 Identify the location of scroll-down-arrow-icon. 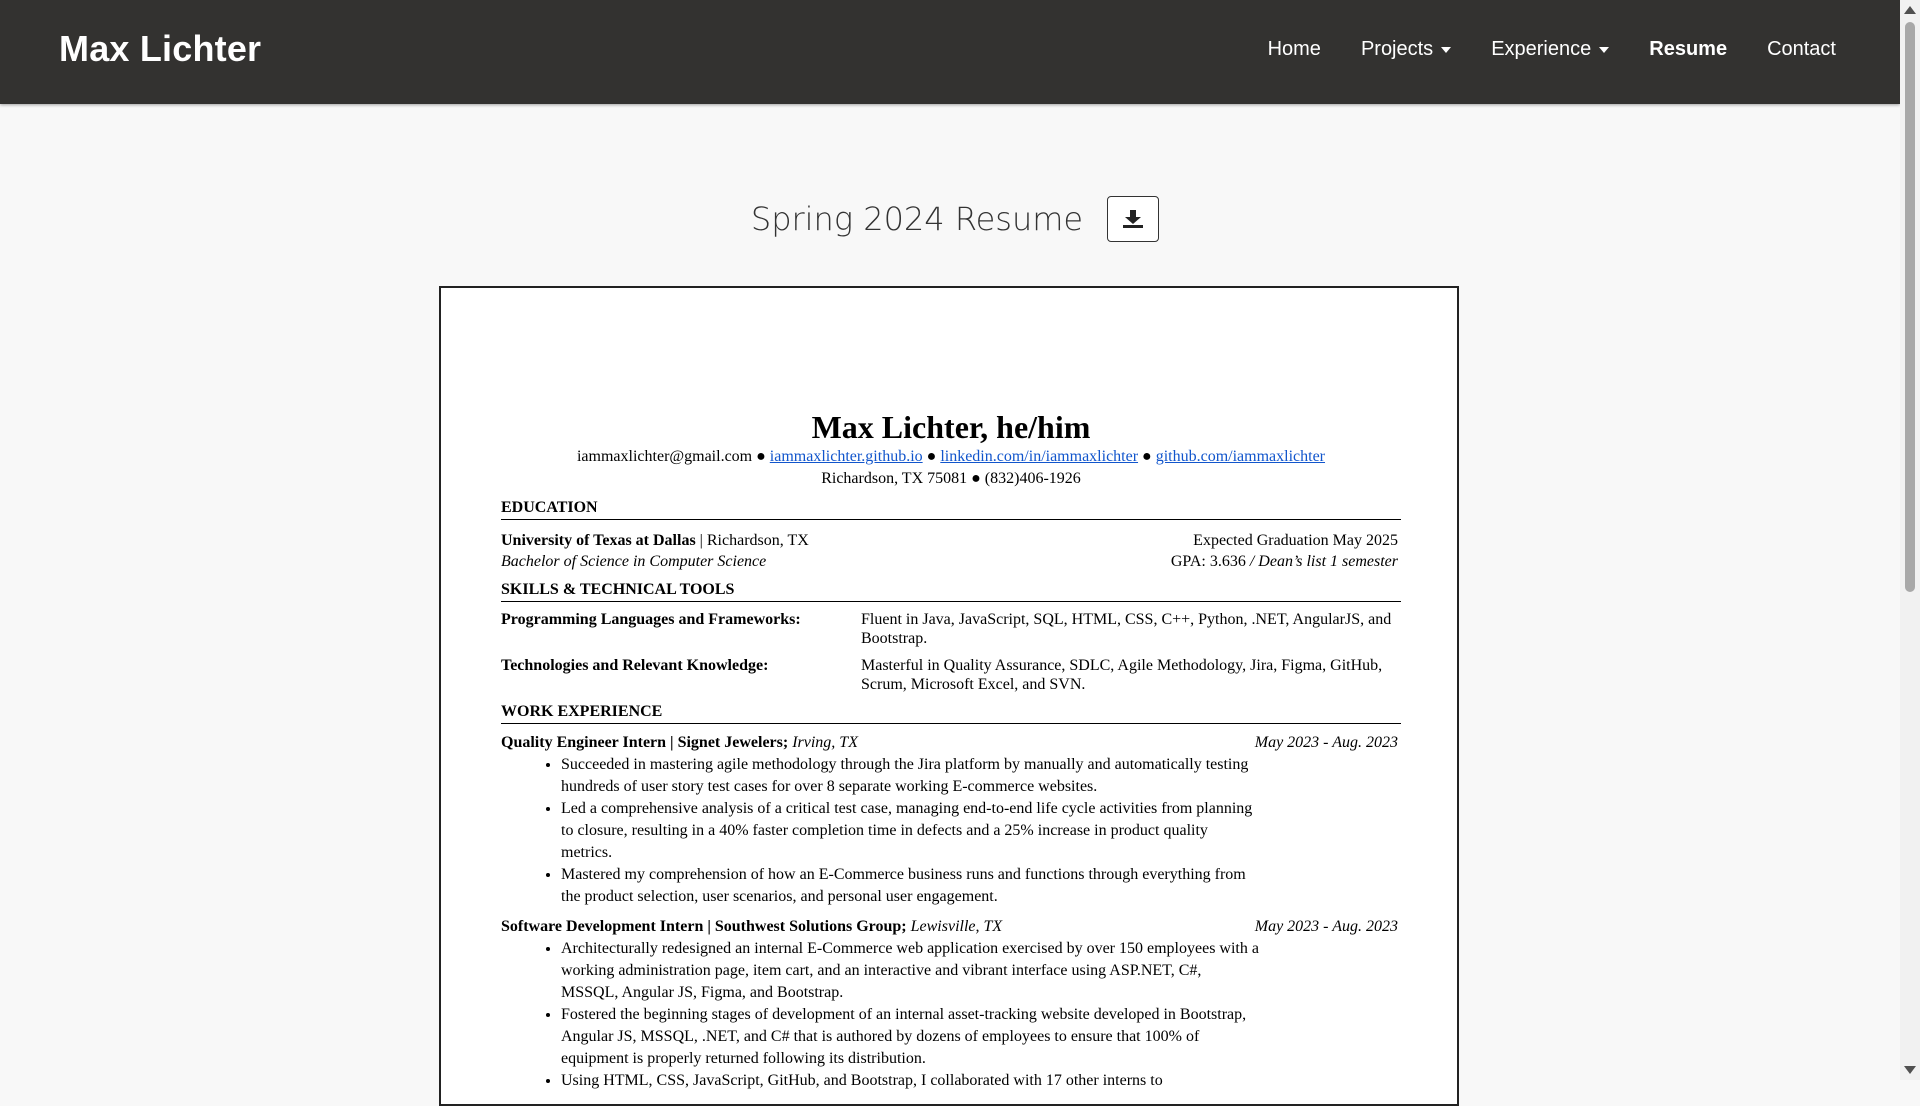
(1910, 1070).